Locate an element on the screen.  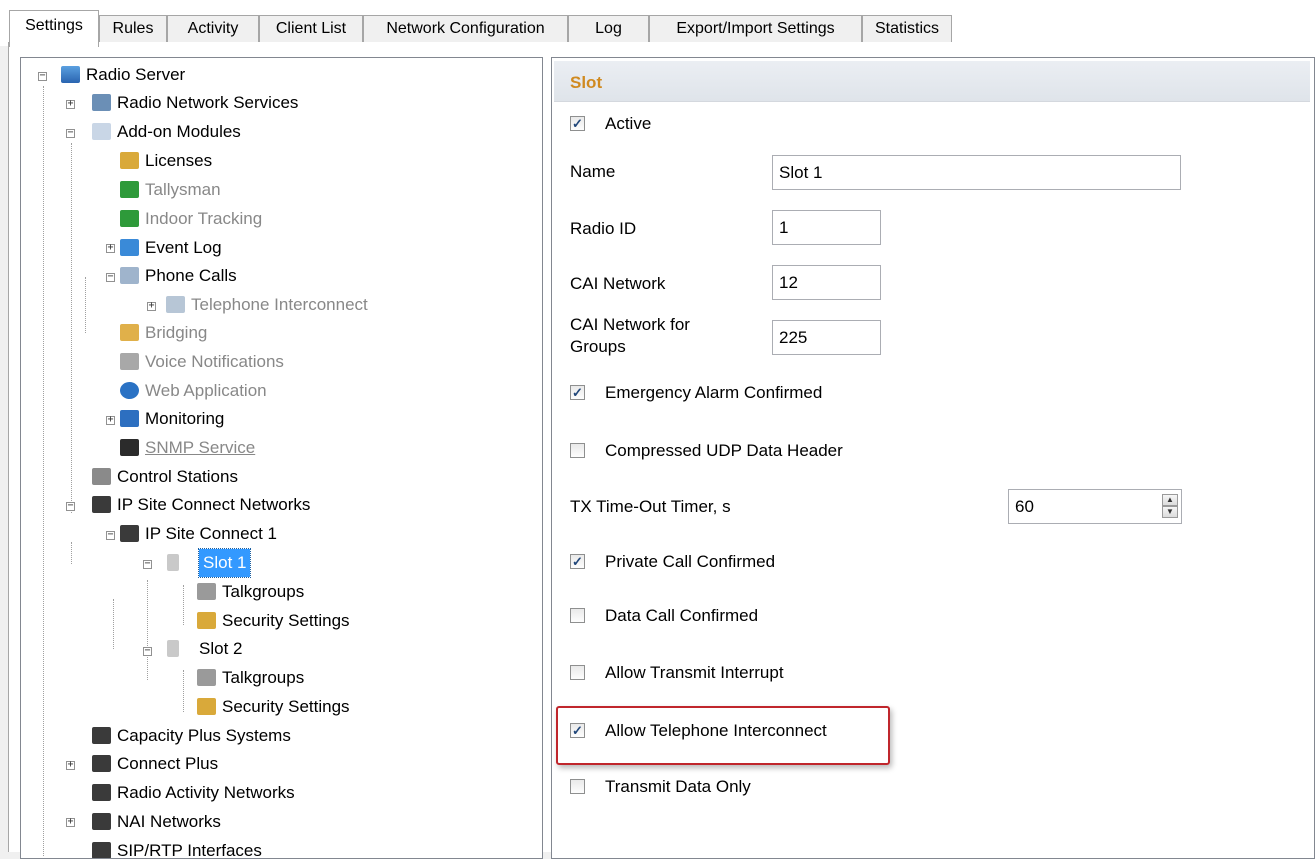
radio-id-field: 1 is located at coordinates (826, 227).